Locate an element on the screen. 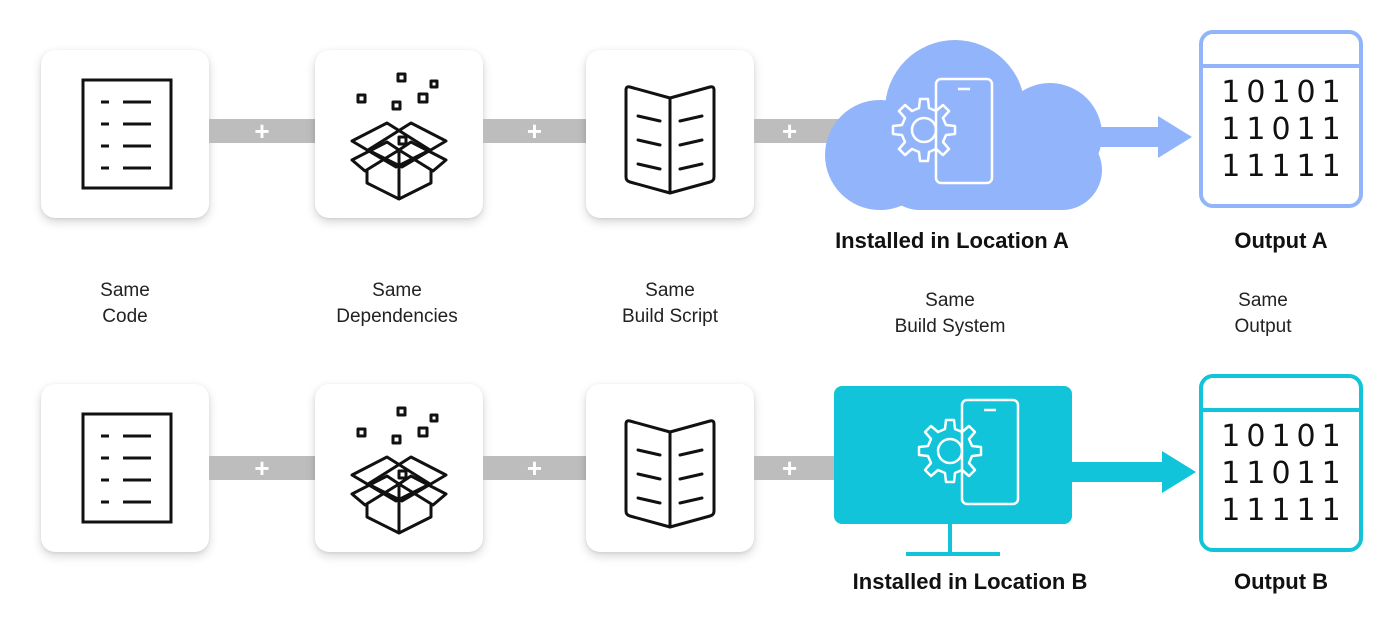 This screenshot has height=636, width=1400. dependencies-card-b is located at coordinates (399, 468).